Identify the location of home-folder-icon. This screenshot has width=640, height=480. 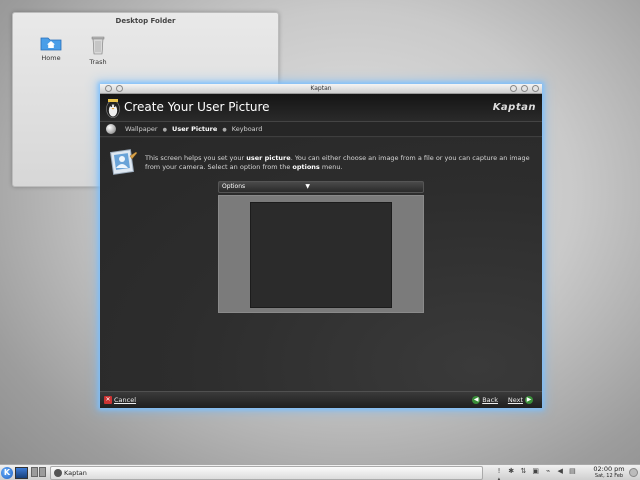
(51, 44).